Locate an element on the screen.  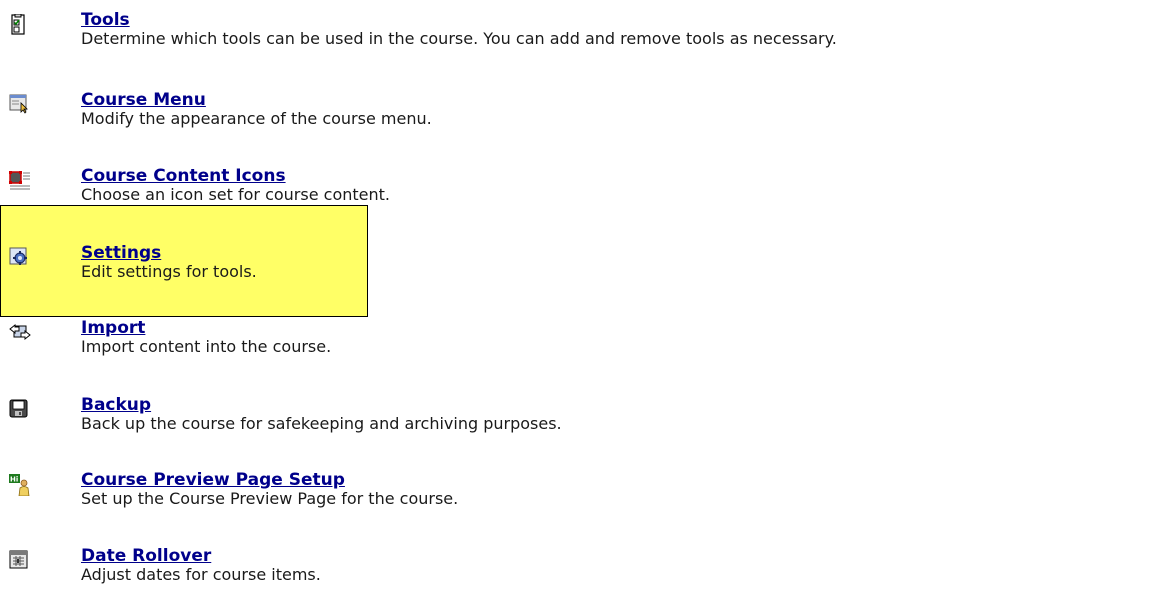
list-item-import: Import Import content into the course. is located at coordinates (584, 343).